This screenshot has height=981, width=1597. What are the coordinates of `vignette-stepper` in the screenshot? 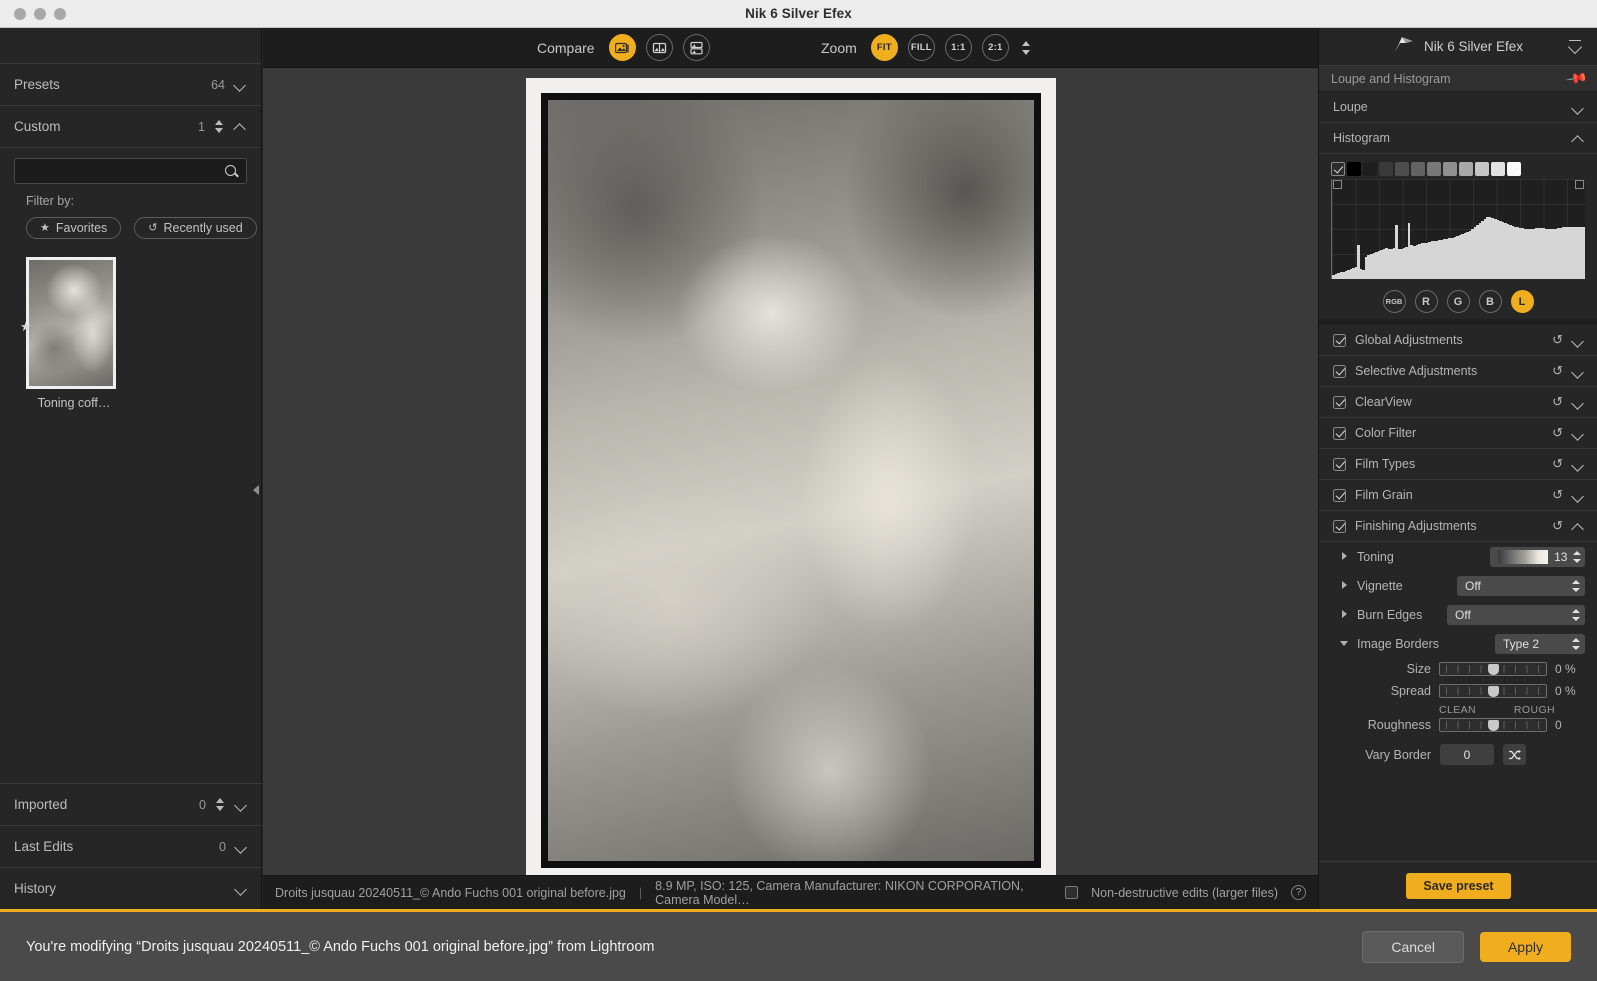 It's located at (1576, 586).